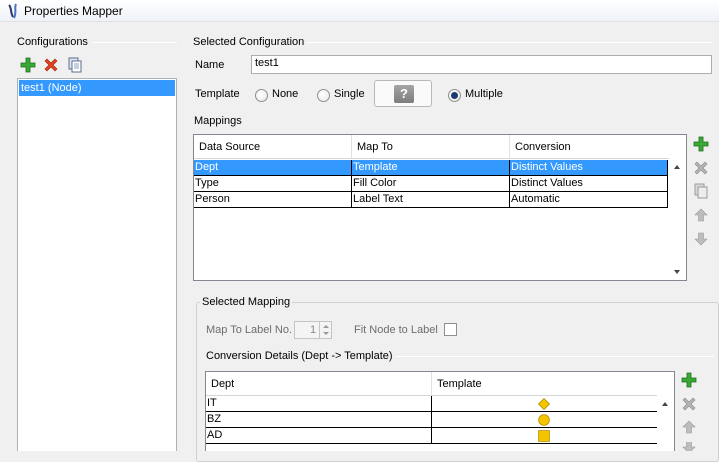  I want to click on question-mark-icon: ?, so click(404, 94).